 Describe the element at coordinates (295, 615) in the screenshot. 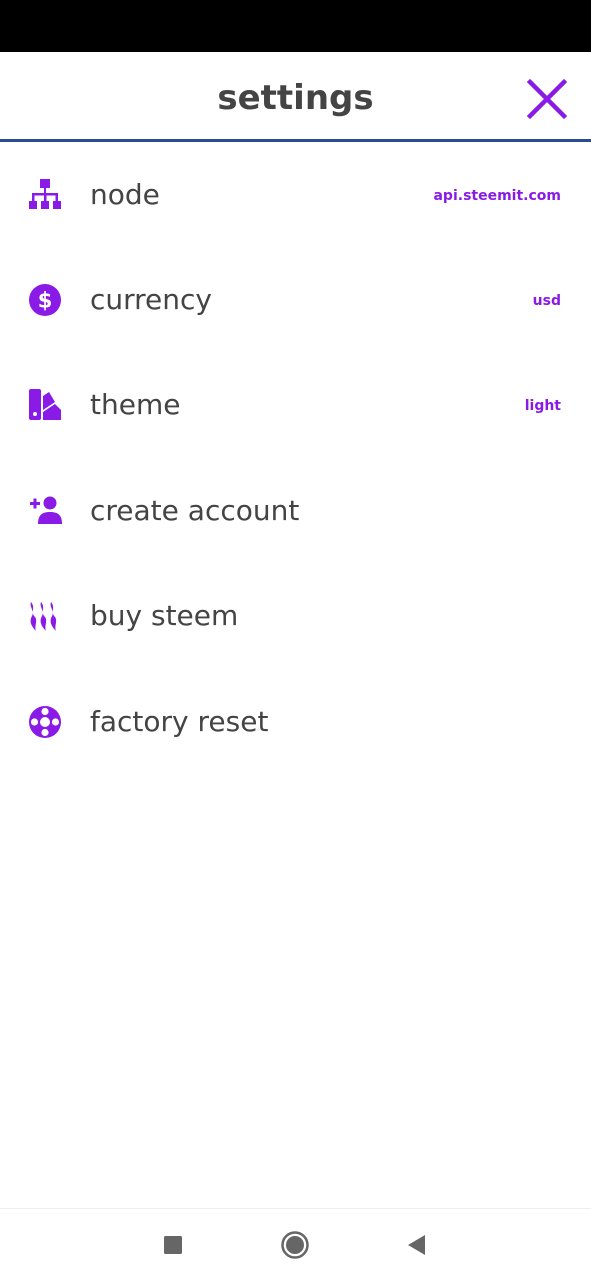

I see `setting-row-buy-steem: buy steem` at that location.